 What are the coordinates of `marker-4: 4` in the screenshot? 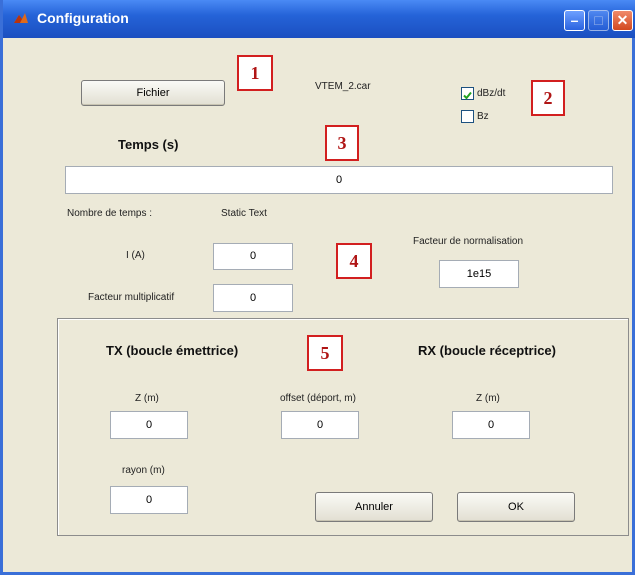 It's located at (354, 261).